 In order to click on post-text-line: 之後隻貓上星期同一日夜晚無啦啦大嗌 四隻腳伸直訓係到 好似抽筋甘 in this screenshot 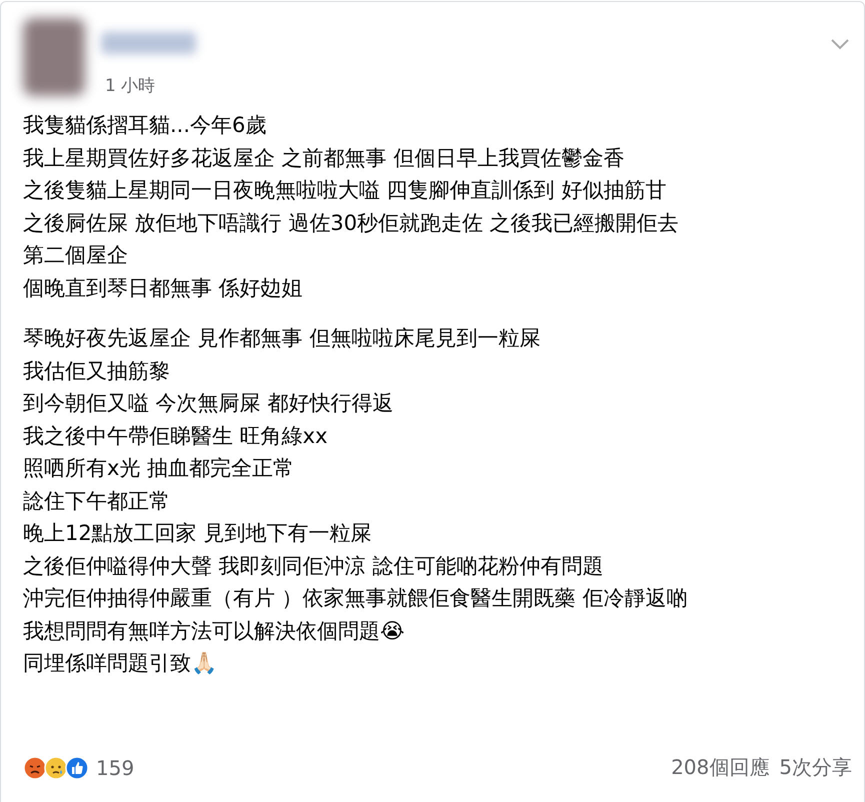, I will do `click(344, 190)`.